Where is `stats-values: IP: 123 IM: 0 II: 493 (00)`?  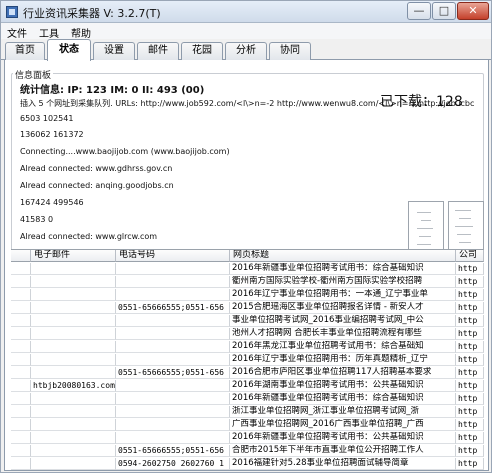
stats-values: IP: 123 IM: 0 II: 493 (00) is located at coordinates (136, 90).